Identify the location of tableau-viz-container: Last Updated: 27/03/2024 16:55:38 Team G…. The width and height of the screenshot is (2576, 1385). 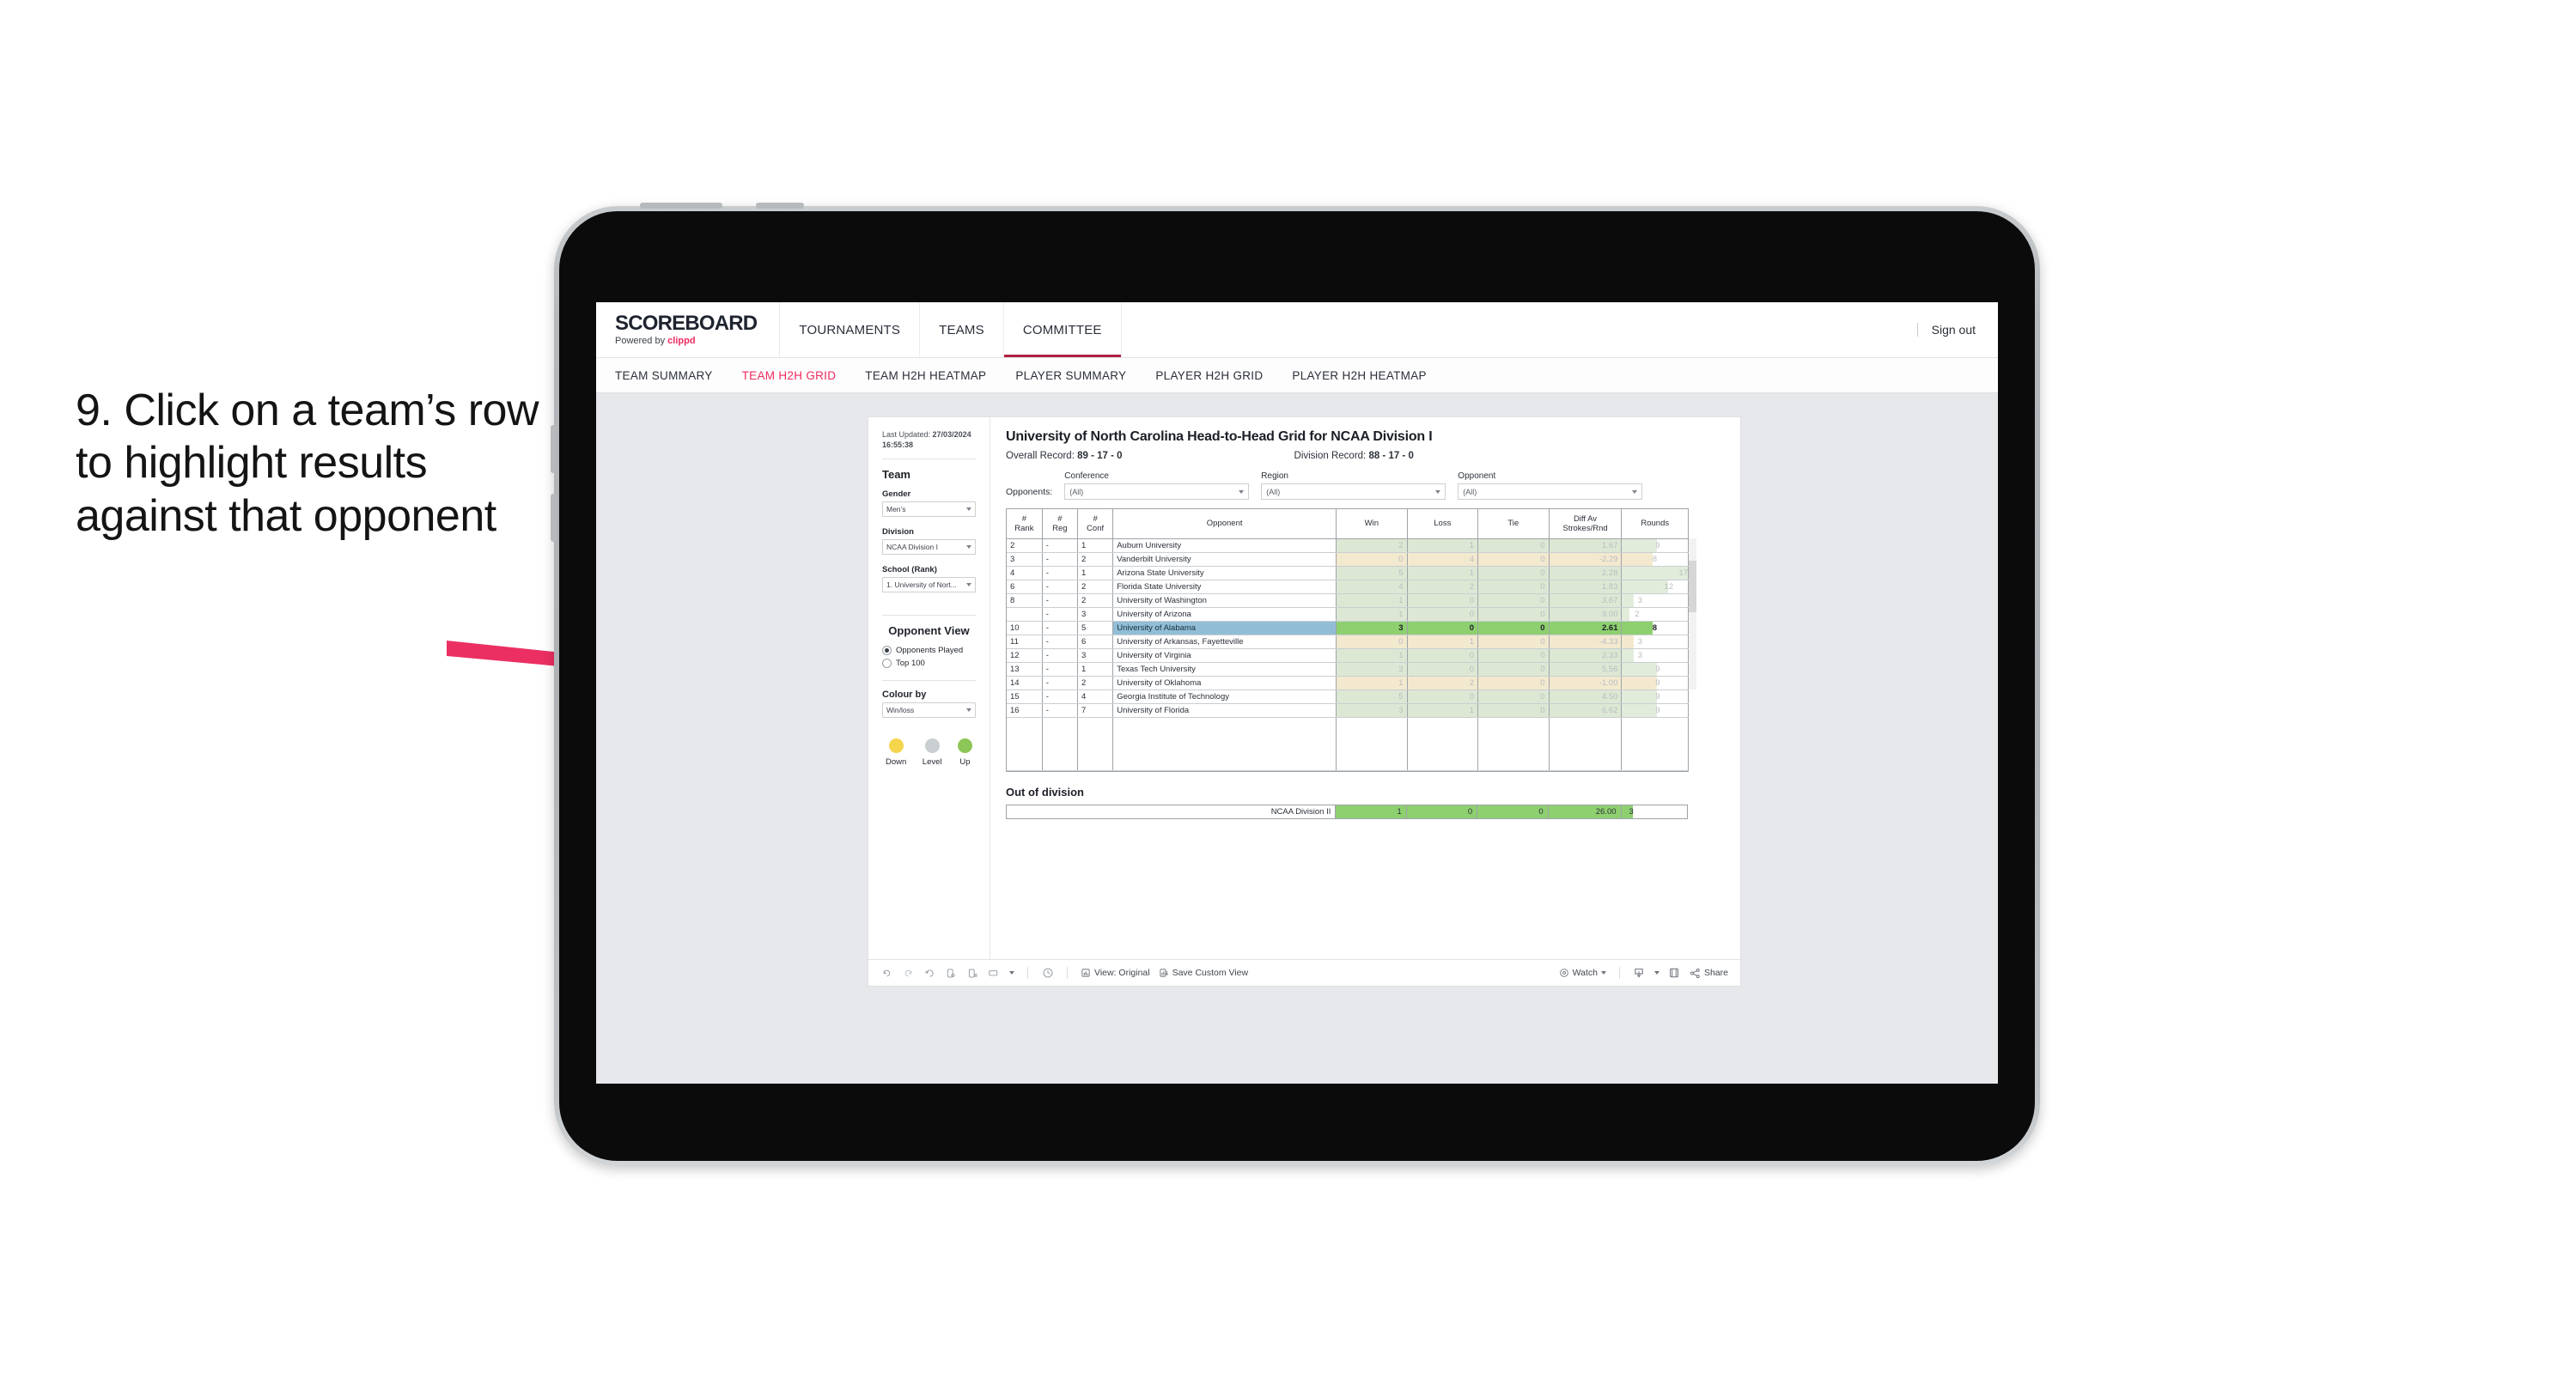
(1304, 701).